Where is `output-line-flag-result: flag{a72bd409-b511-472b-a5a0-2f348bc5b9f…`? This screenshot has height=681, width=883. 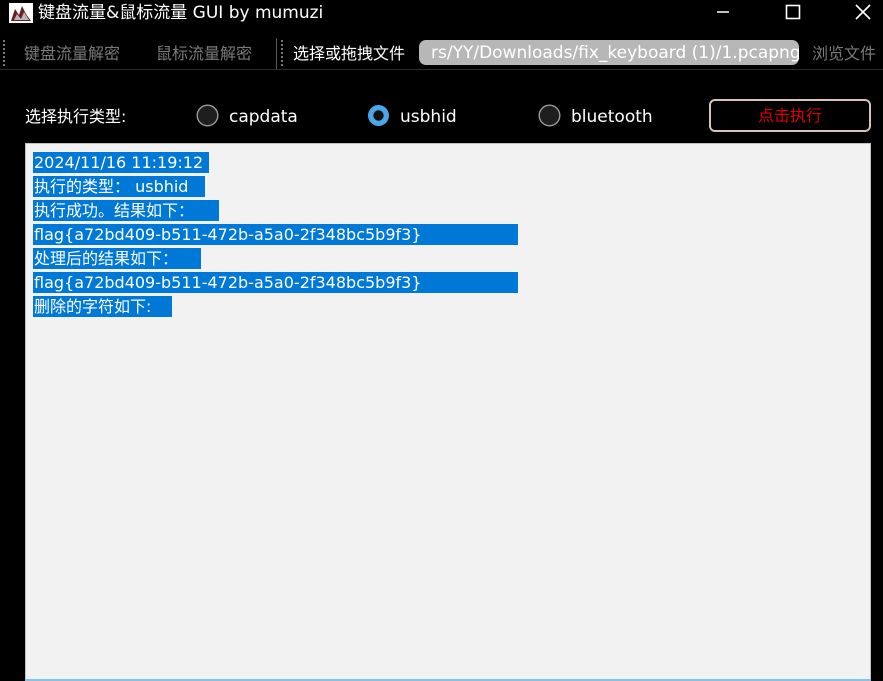 output-line-flag-result: flag{a72bd409-b511-472b-a5a0-2f348bc5b9f… is located at coordinates (275, 234).